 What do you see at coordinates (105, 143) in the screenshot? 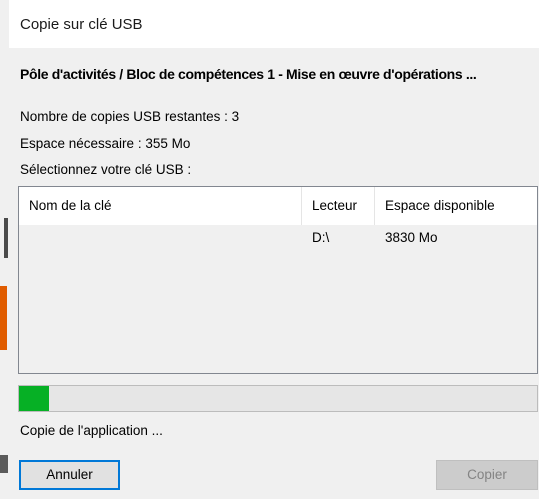
I see `space-needed-label: Espace nécessaire : 355 Mo` at bounding box center [105, 143].